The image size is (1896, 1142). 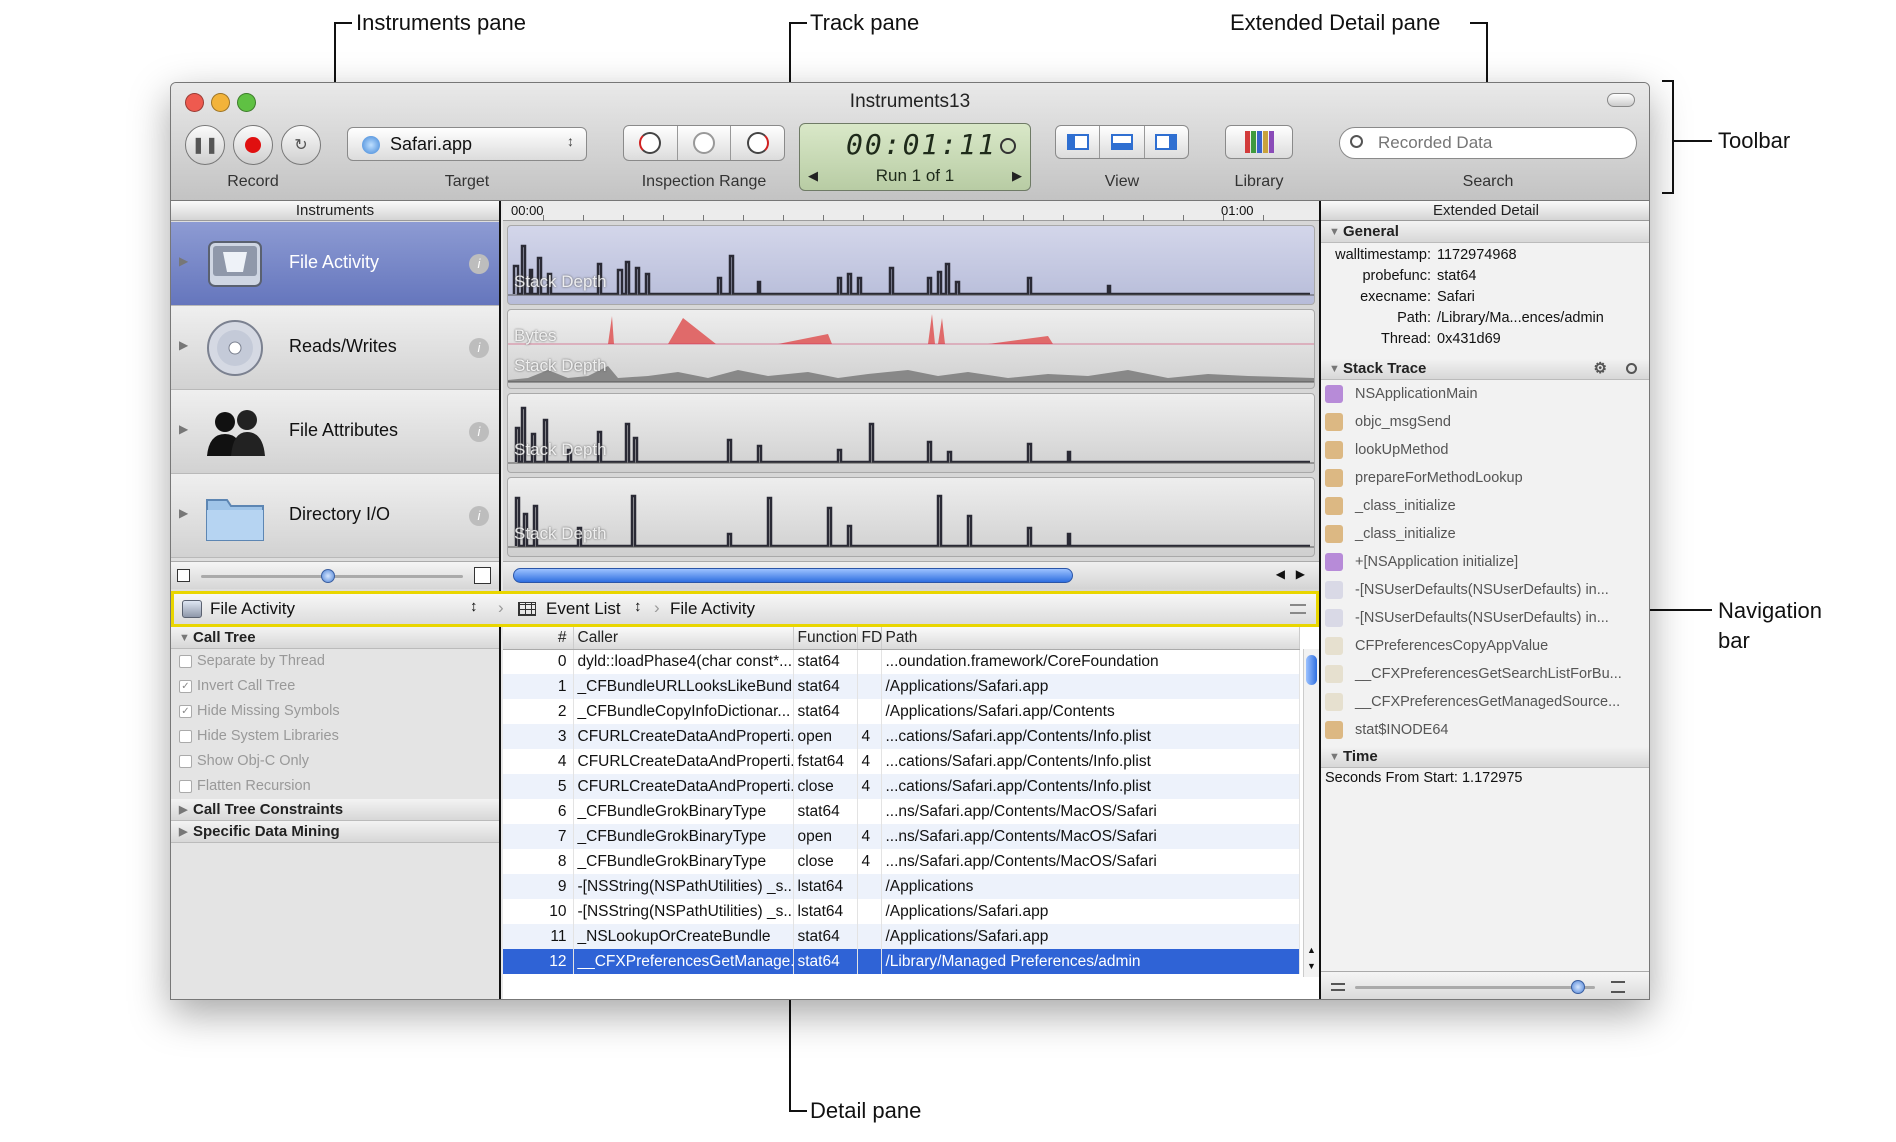 What do you see at coordinates (911, 517) in the screenshot?
I see `track-directory-io: Stack Depth` at bounding box center [911, 517].